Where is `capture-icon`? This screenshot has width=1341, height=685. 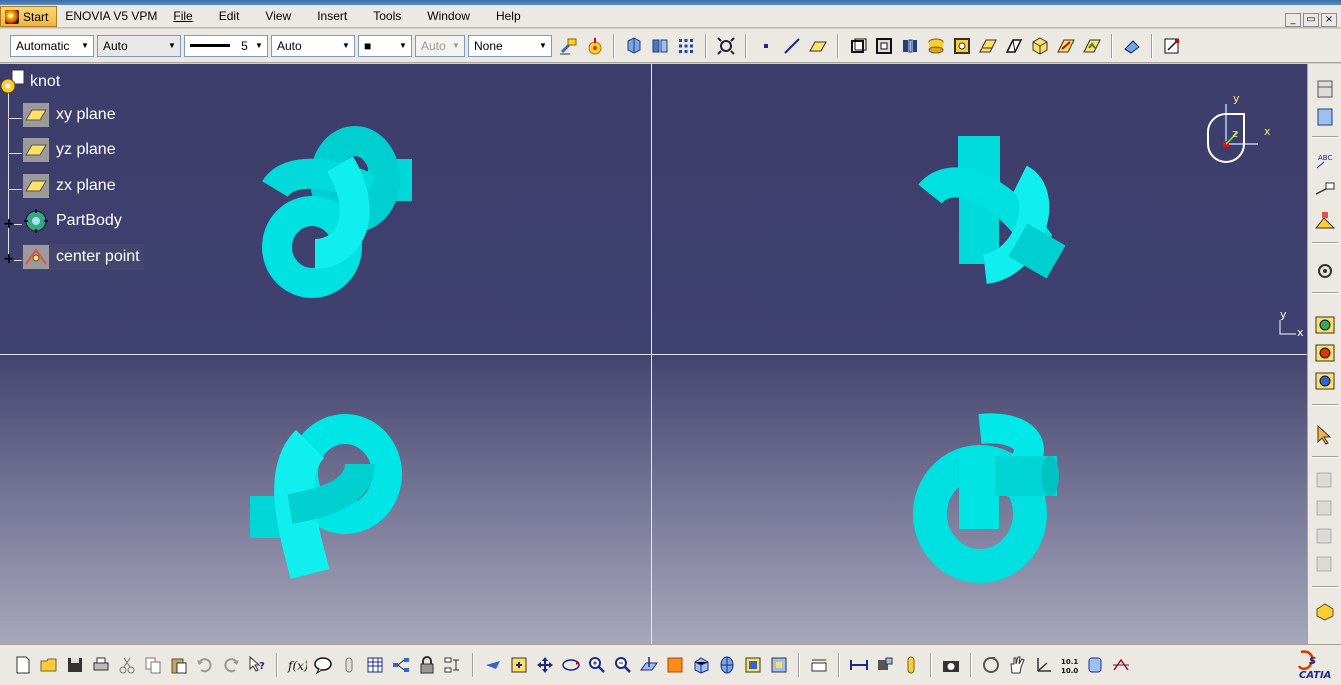
capture-icon is located at coordinates (951, 665).